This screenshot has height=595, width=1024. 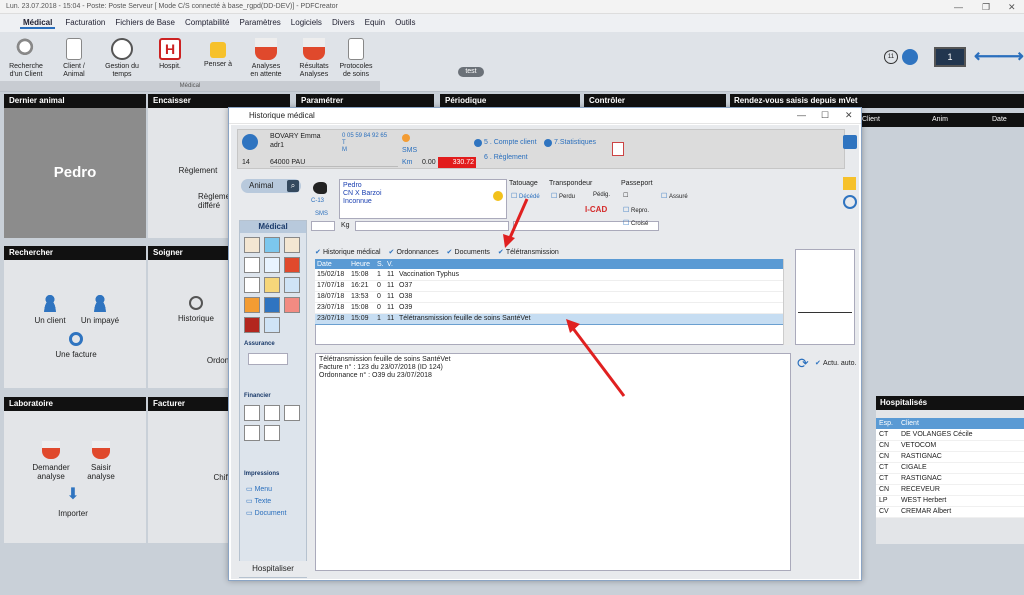 What do you see at coordinates (506, 157) in the screenshot?
I see `reglement-link-dialog: 6 . Règlement` at bounding box center [506, 157].